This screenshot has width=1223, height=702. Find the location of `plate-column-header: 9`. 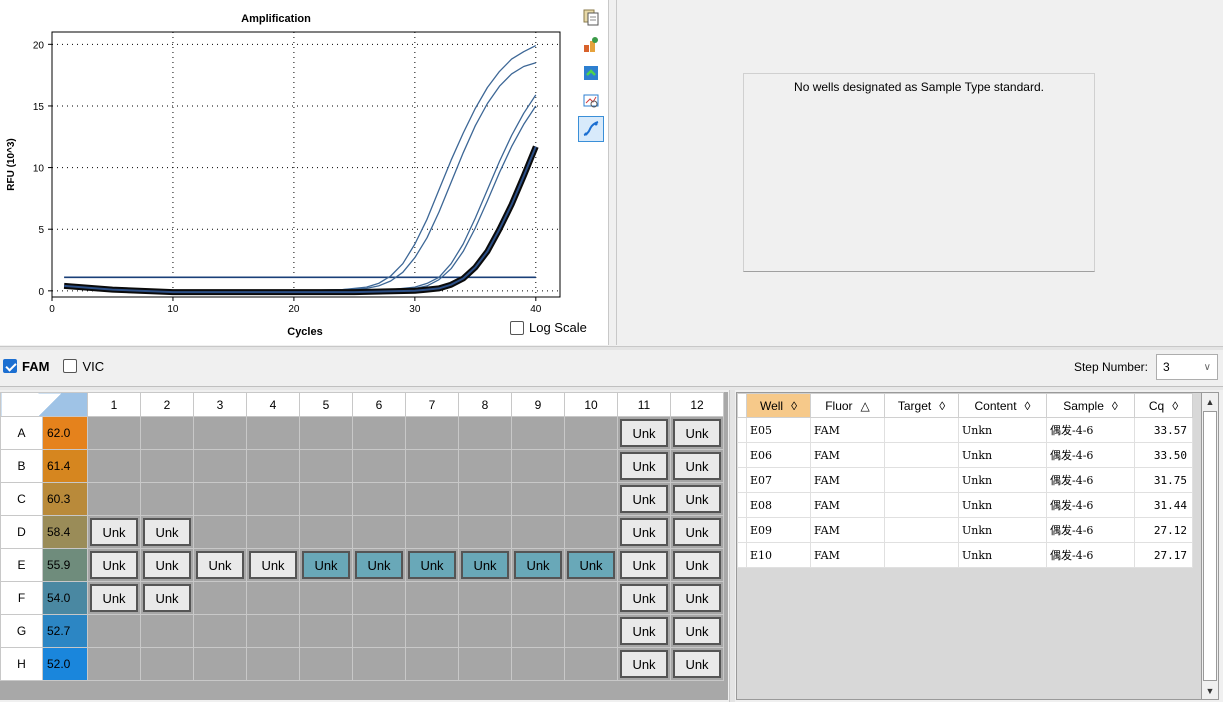

plate-column-header: 9 is located at coordinates (538, 404).